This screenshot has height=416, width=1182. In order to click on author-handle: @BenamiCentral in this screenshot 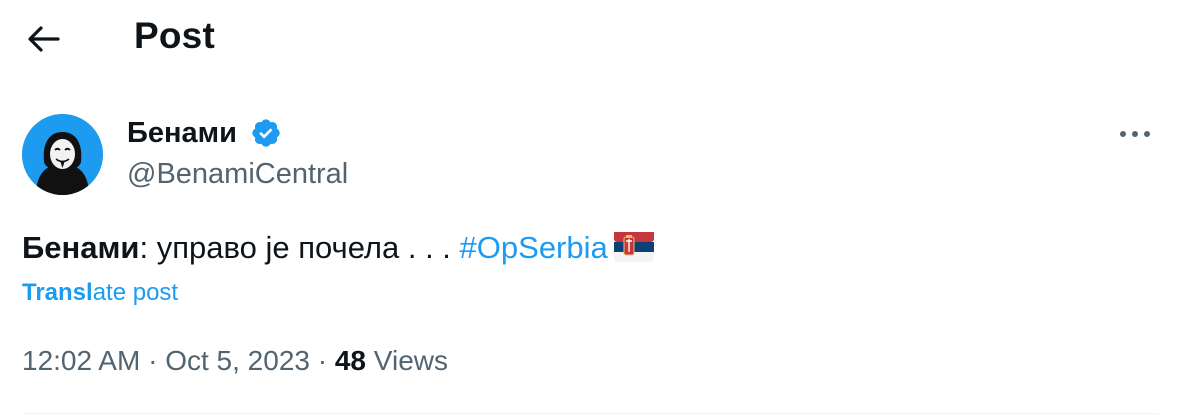, I will do `click(237, 174)`.